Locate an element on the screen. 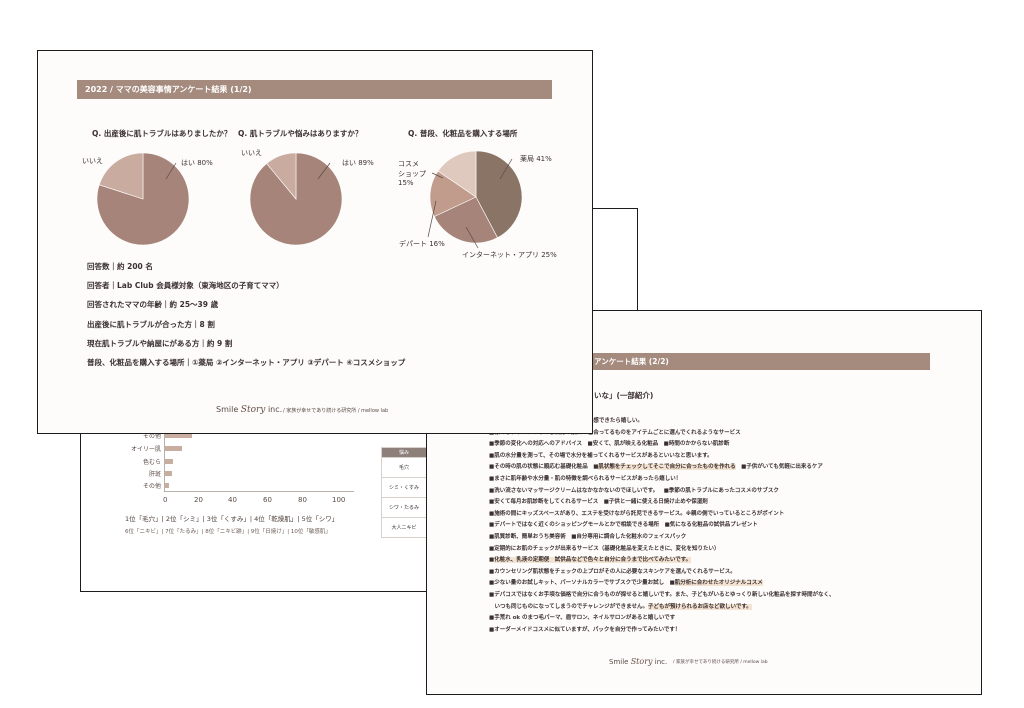  table-cell: 毛穴 is located at coordinates (404, 467).